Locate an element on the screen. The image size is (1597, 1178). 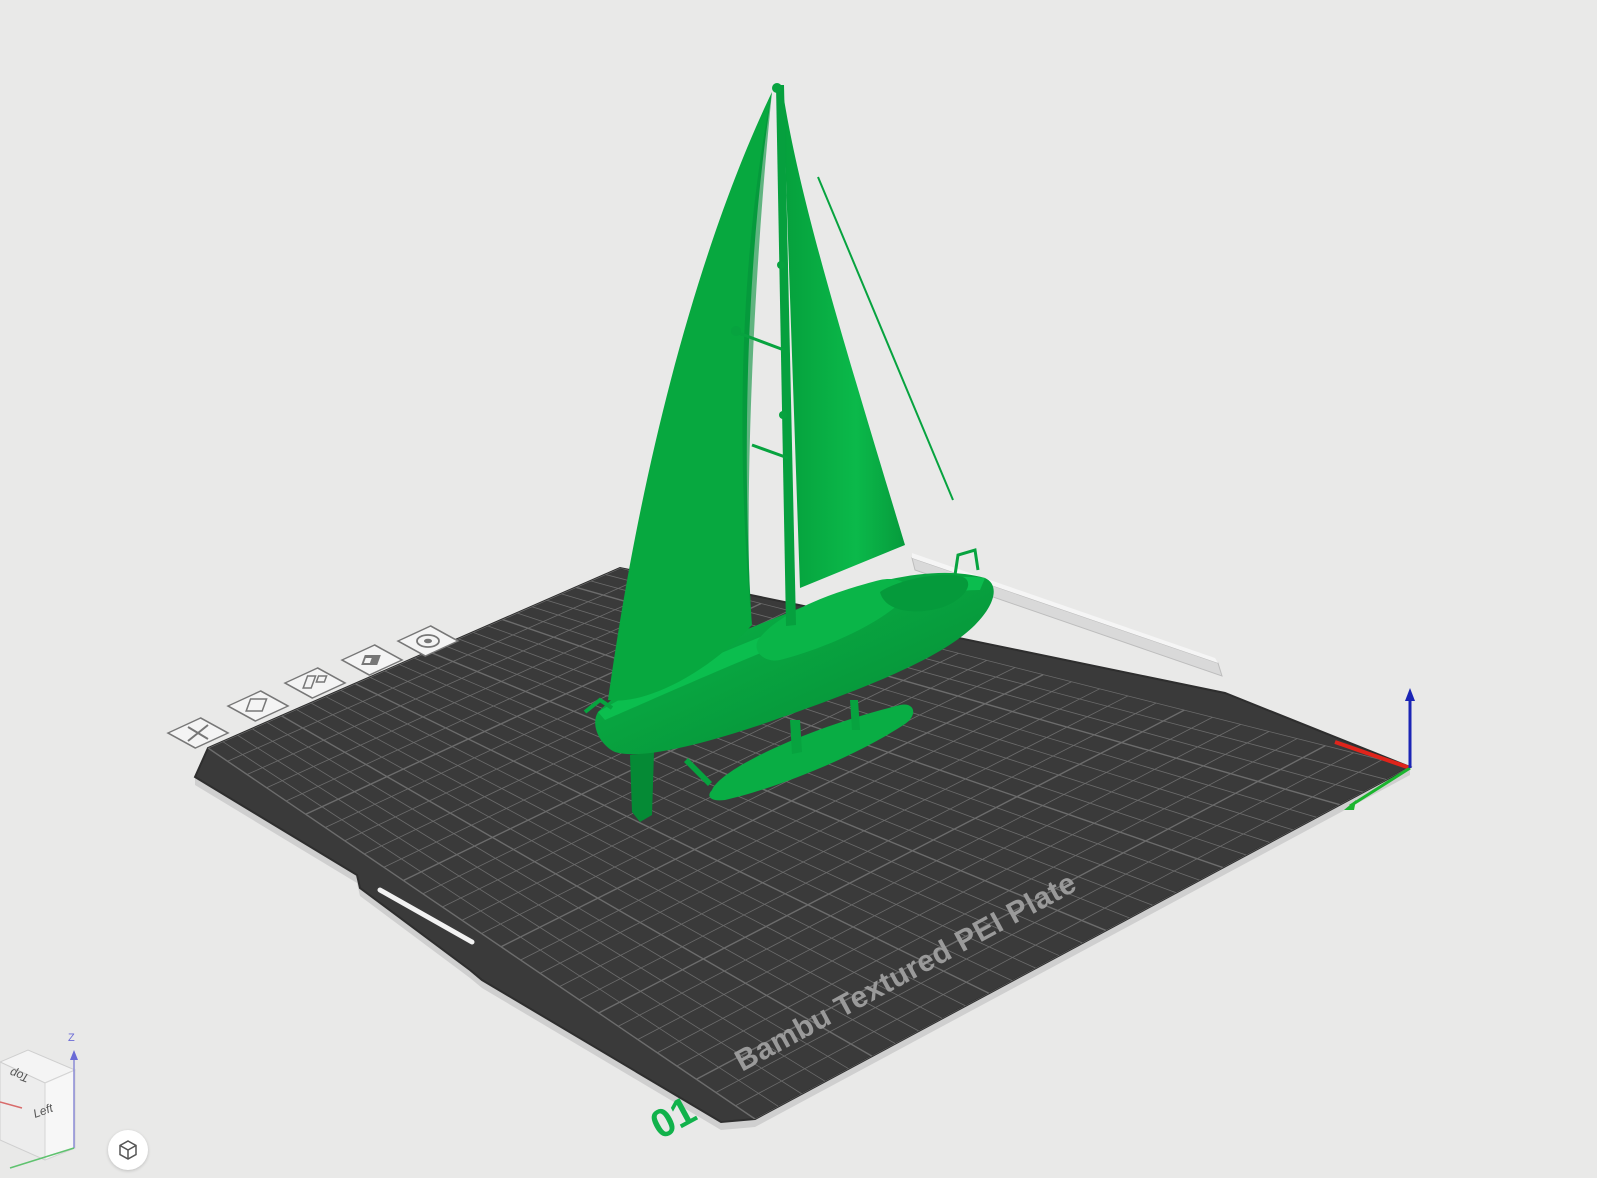
mast-head is located at coordinates (777, 88).